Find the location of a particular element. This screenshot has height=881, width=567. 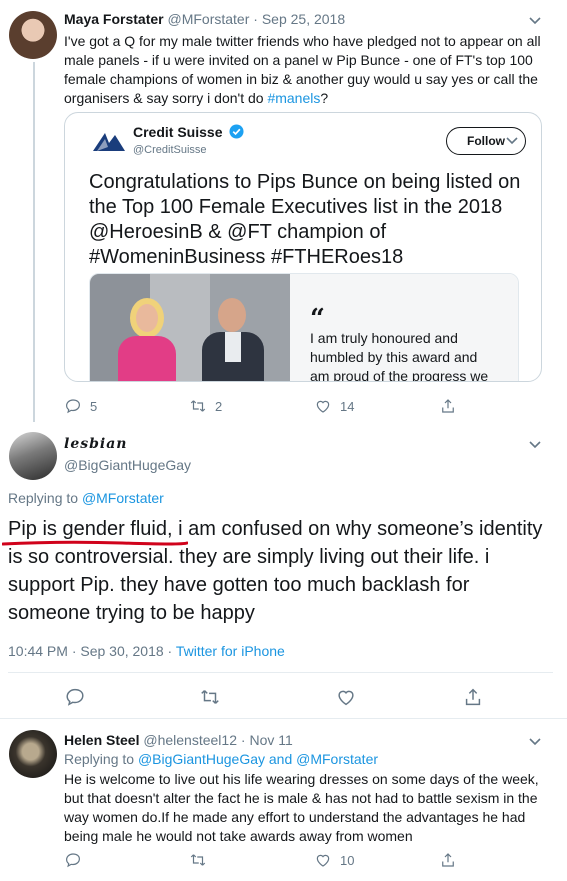

reply-count: 5 is located at coordinates (94, 406).